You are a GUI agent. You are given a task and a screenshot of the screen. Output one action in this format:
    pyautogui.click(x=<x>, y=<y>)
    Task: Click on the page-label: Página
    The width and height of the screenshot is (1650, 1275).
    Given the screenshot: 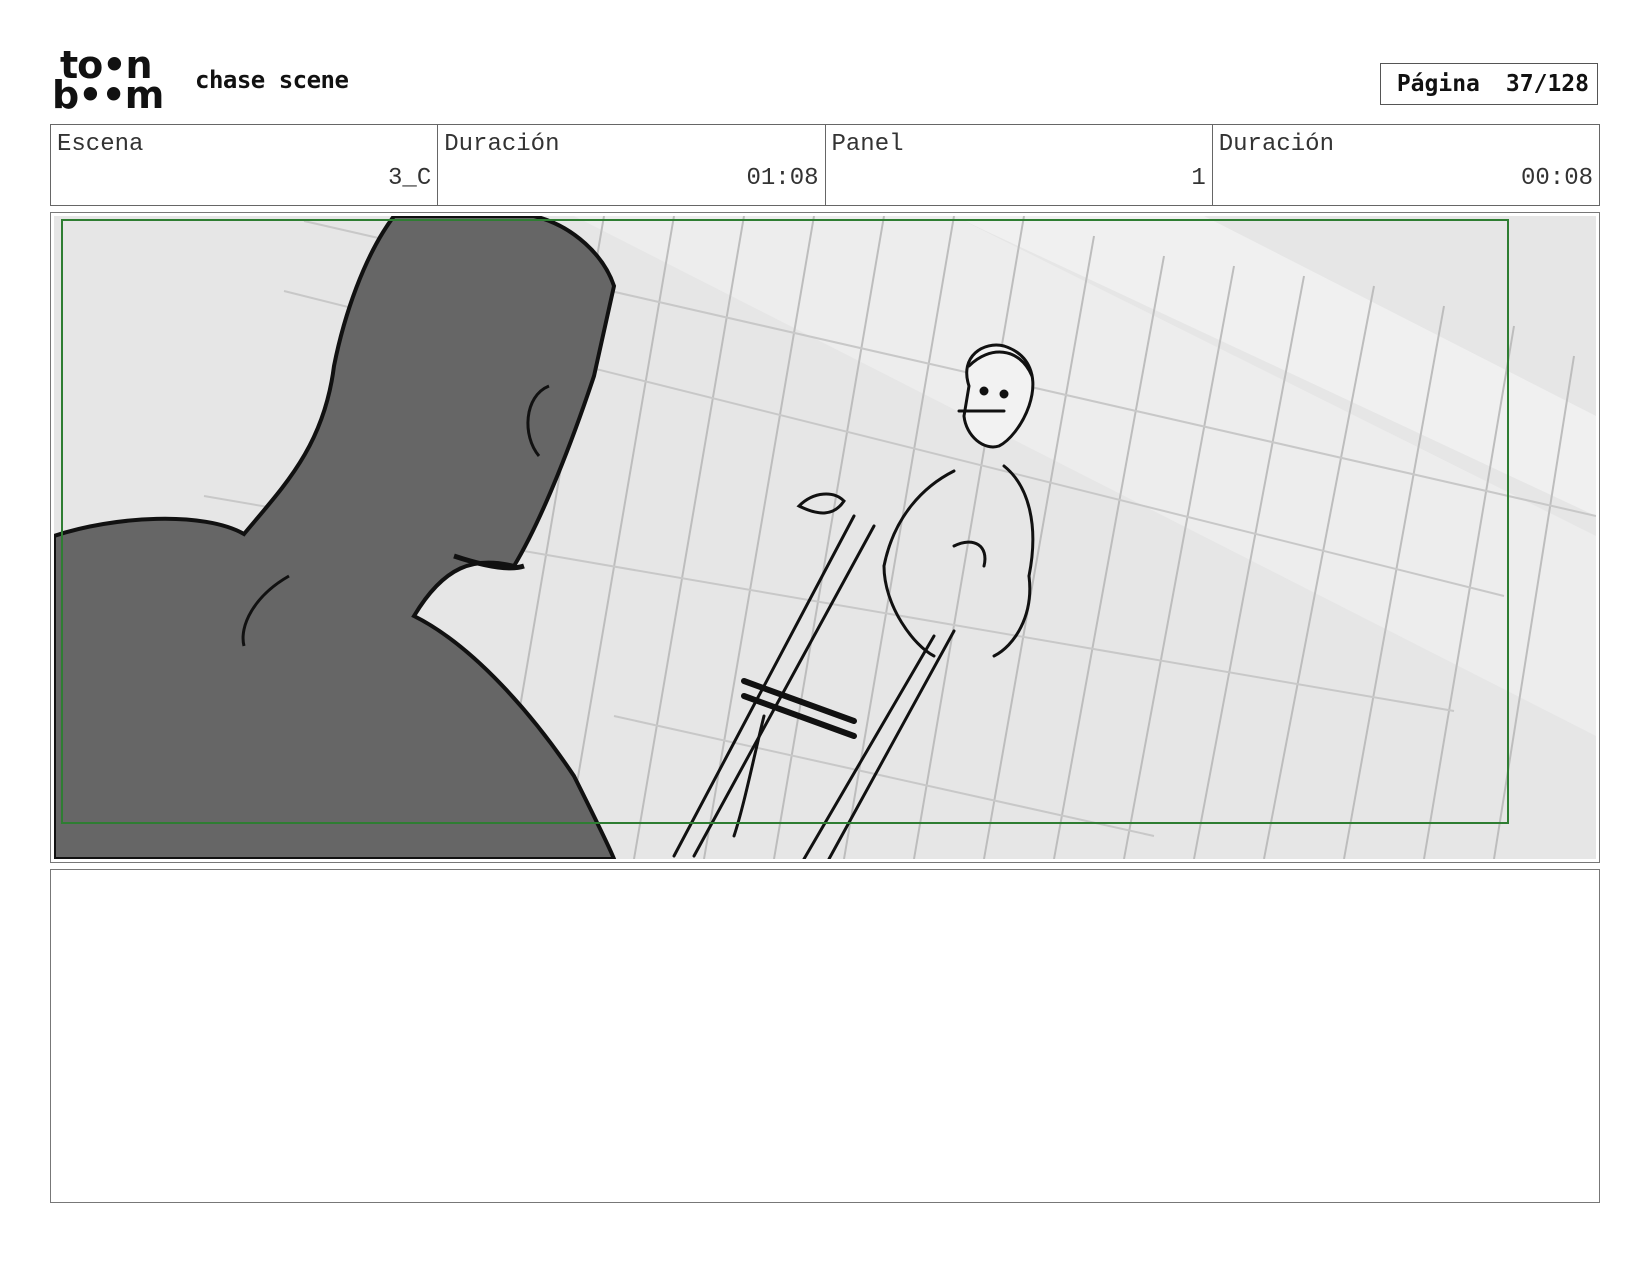 What is the action you would take?
    pyautogui.click(x=1438, y=84)
    